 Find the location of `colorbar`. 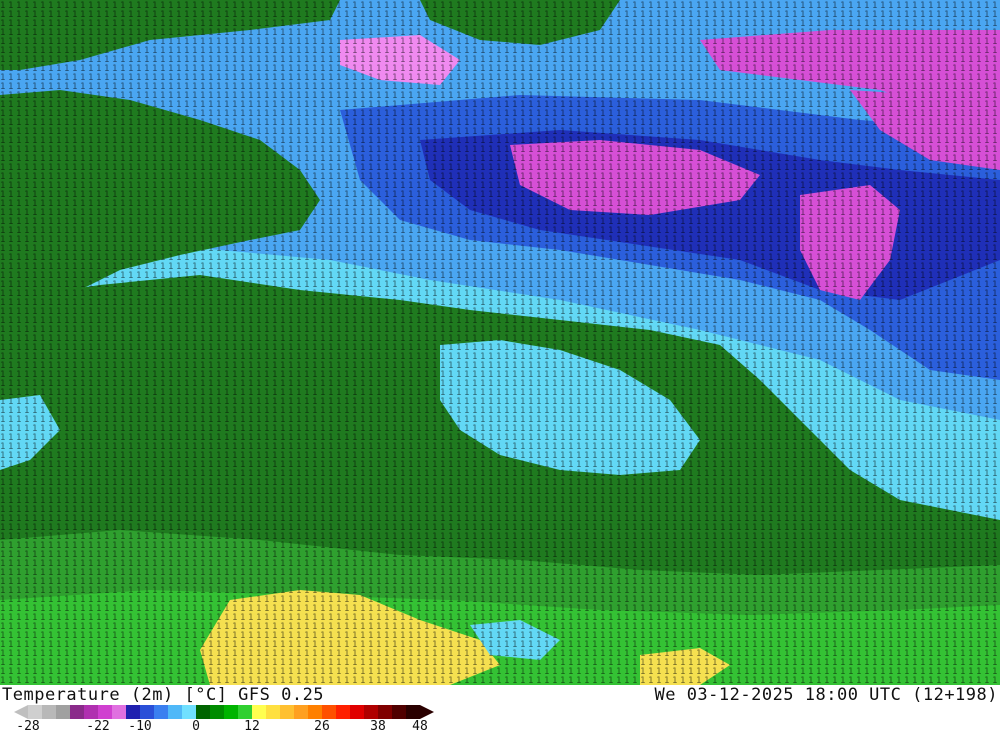

colorbar is located at coordinates (224, 712).